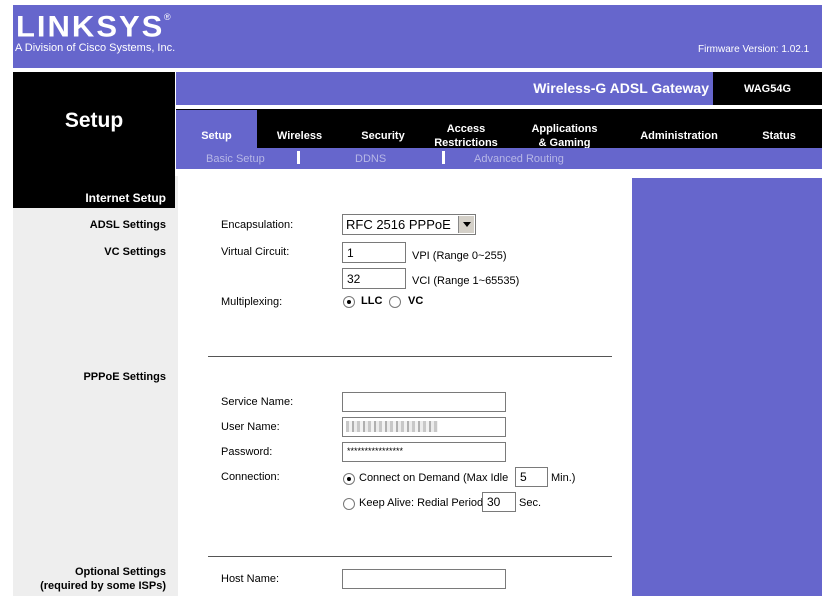 This screenshot has height=596, width=839. I want to click on pppoe-settings-label: PPPoE Settings, so click(124, 377).